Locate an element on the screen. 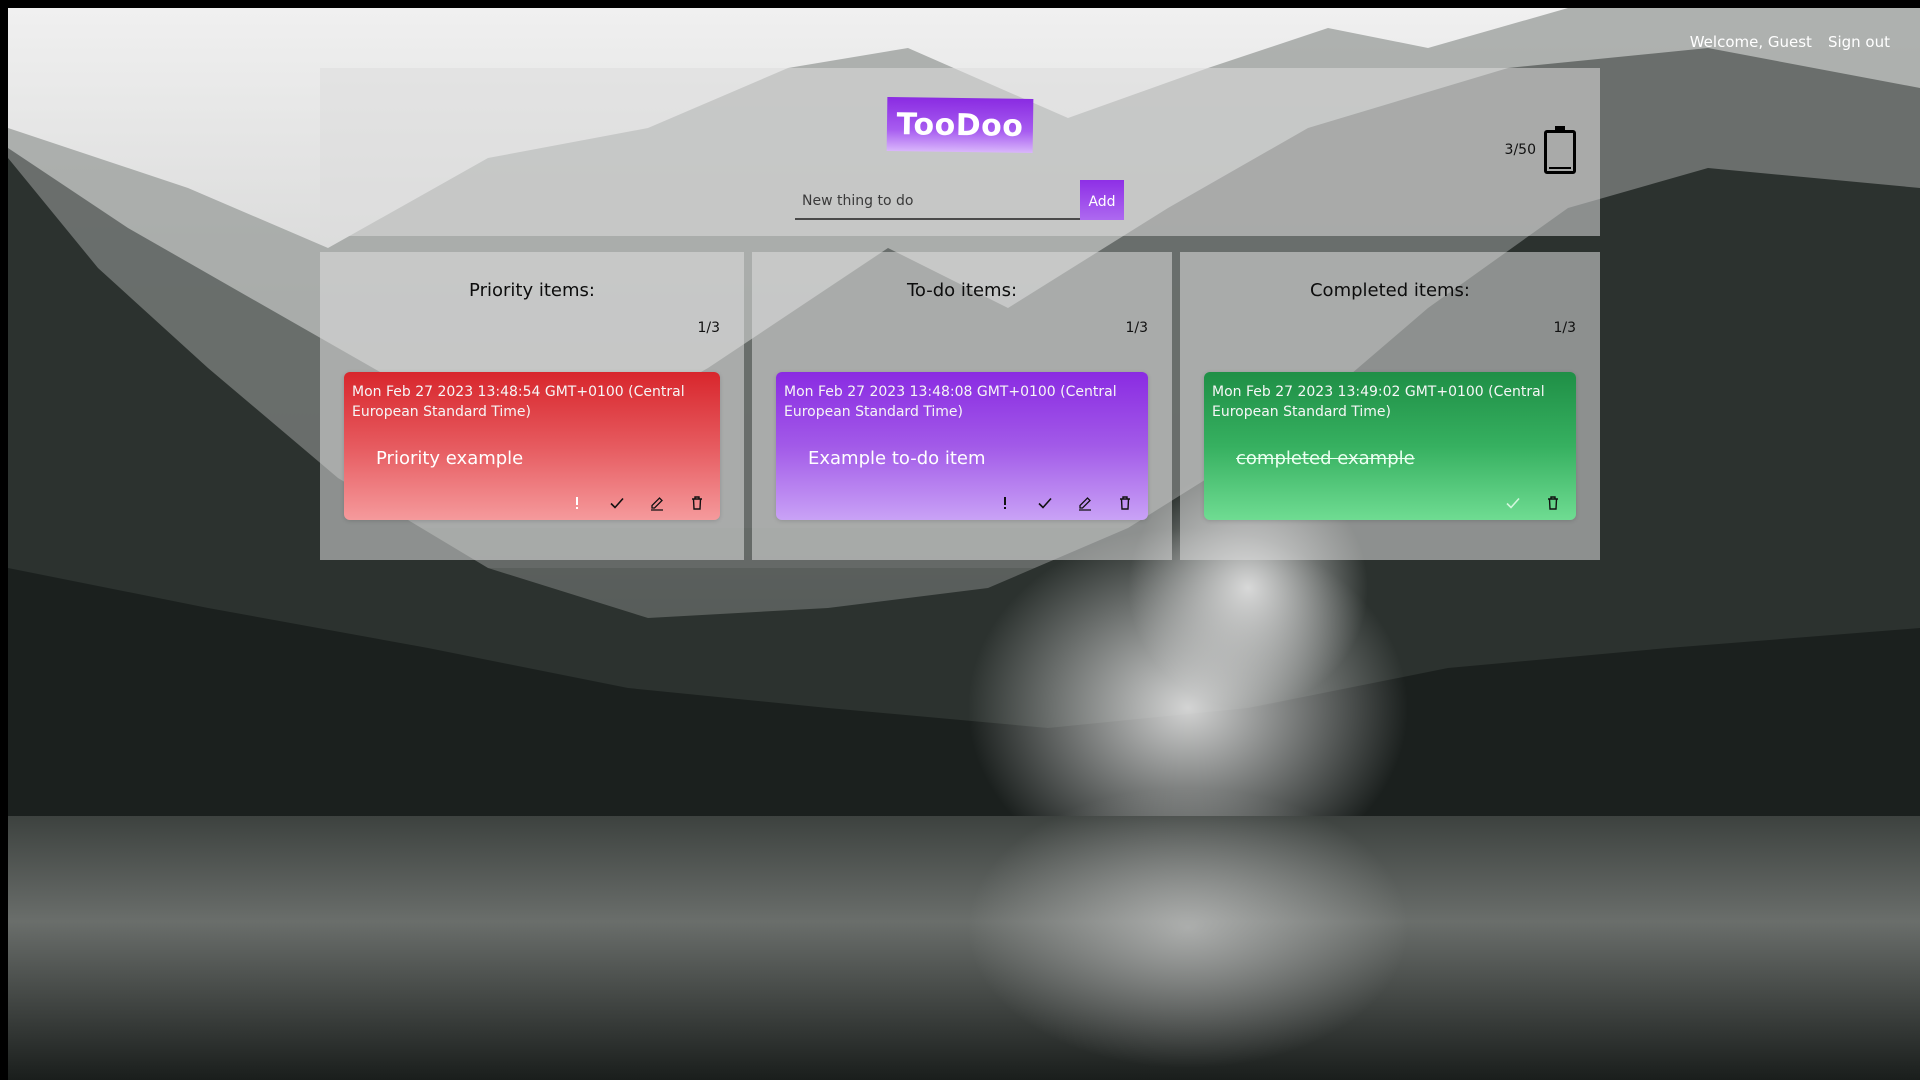 This screenshot has width=1920, height=1080. column-title: Completed items: is located at coordinates (1389, 290).